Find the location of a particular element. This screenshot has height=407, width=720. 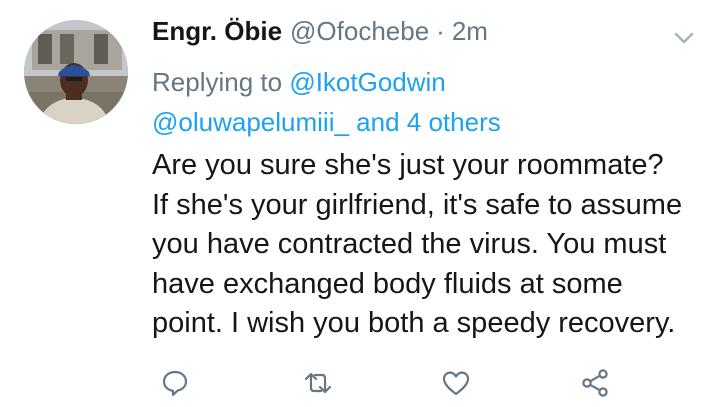

mention-link: @oluwapelumiii_ is located at coordinates (250, 122).